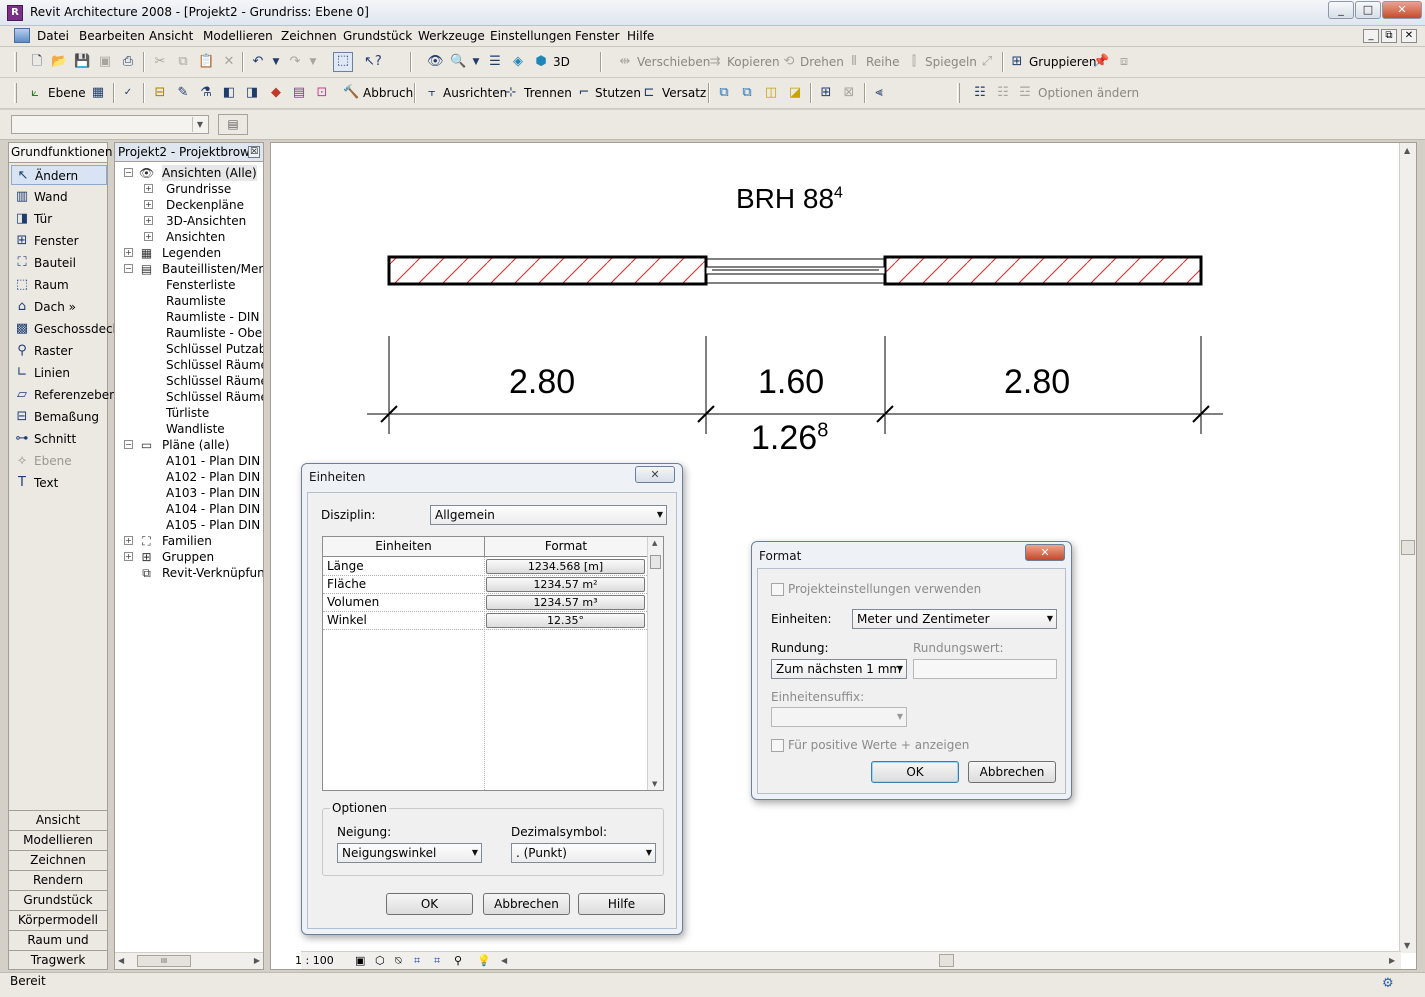 This screenshot has height=997, width=1425. Describe the element at coordinates (164, 961) in the screenshot. I see `scroll-thumb: III` at that location.